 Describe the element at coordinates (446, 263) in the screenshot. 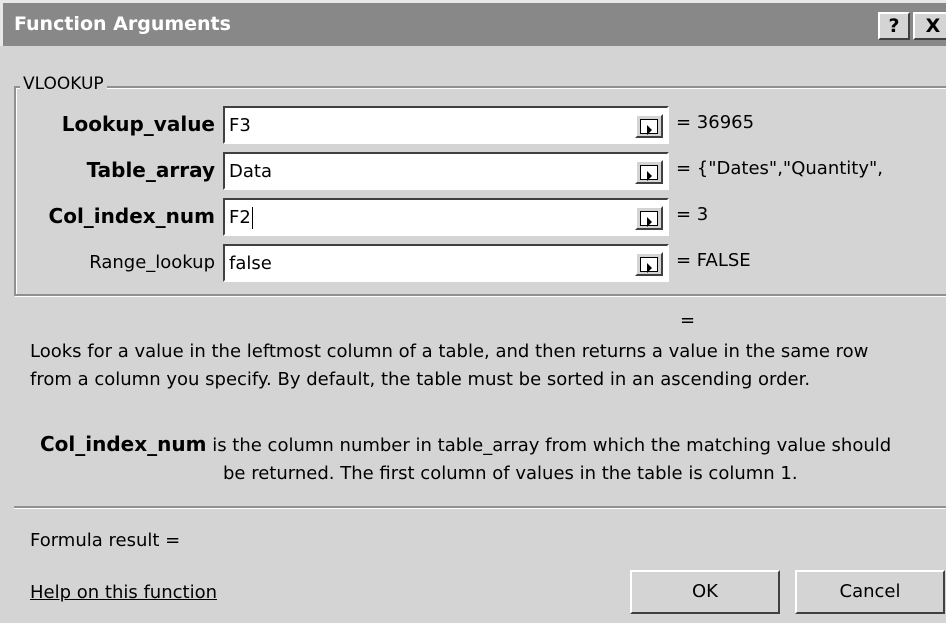

I see `range-lookup-input: false` at that location.